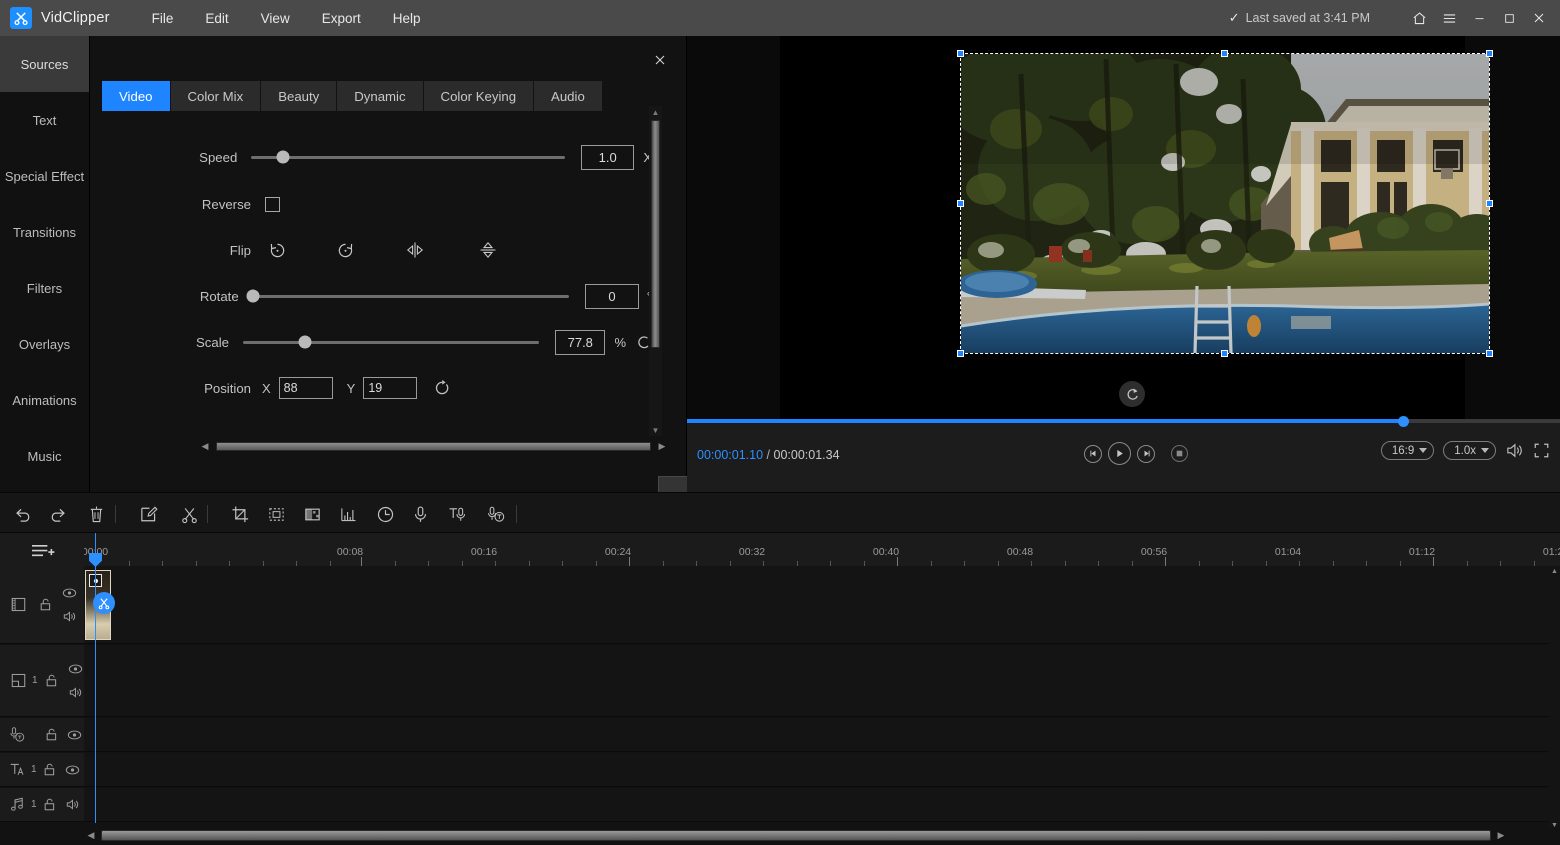 The height and width of the screenshot is (845, 1560). Describe the element at coordinates (96, 514) in the screenshot. I see `delete-icon` at that location.